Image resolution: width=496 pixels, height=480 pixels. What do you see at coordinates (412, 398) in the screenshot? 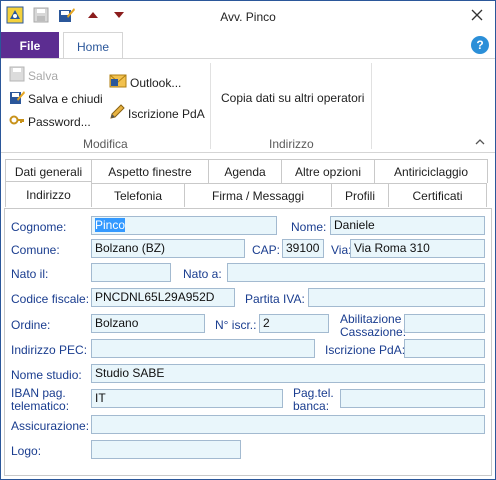
I see `pag-tel-field` at bounding box center [412, 398].